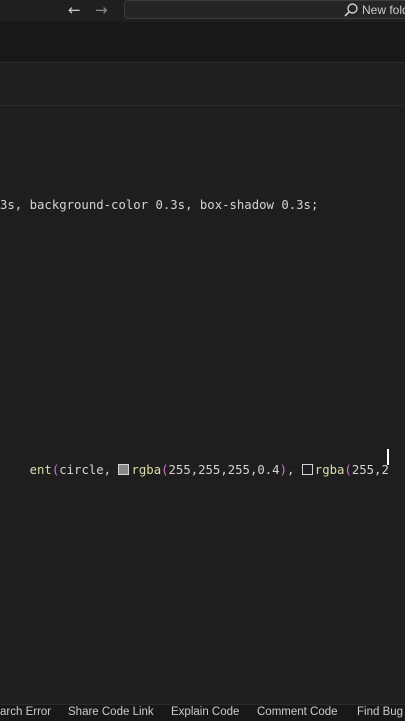 Image resolution: width=405 pixels, height=721 pixels. What do you see at coordinates (351, 10) in the screenshot?
I see `search-icon` at bounding box center [351, 10].